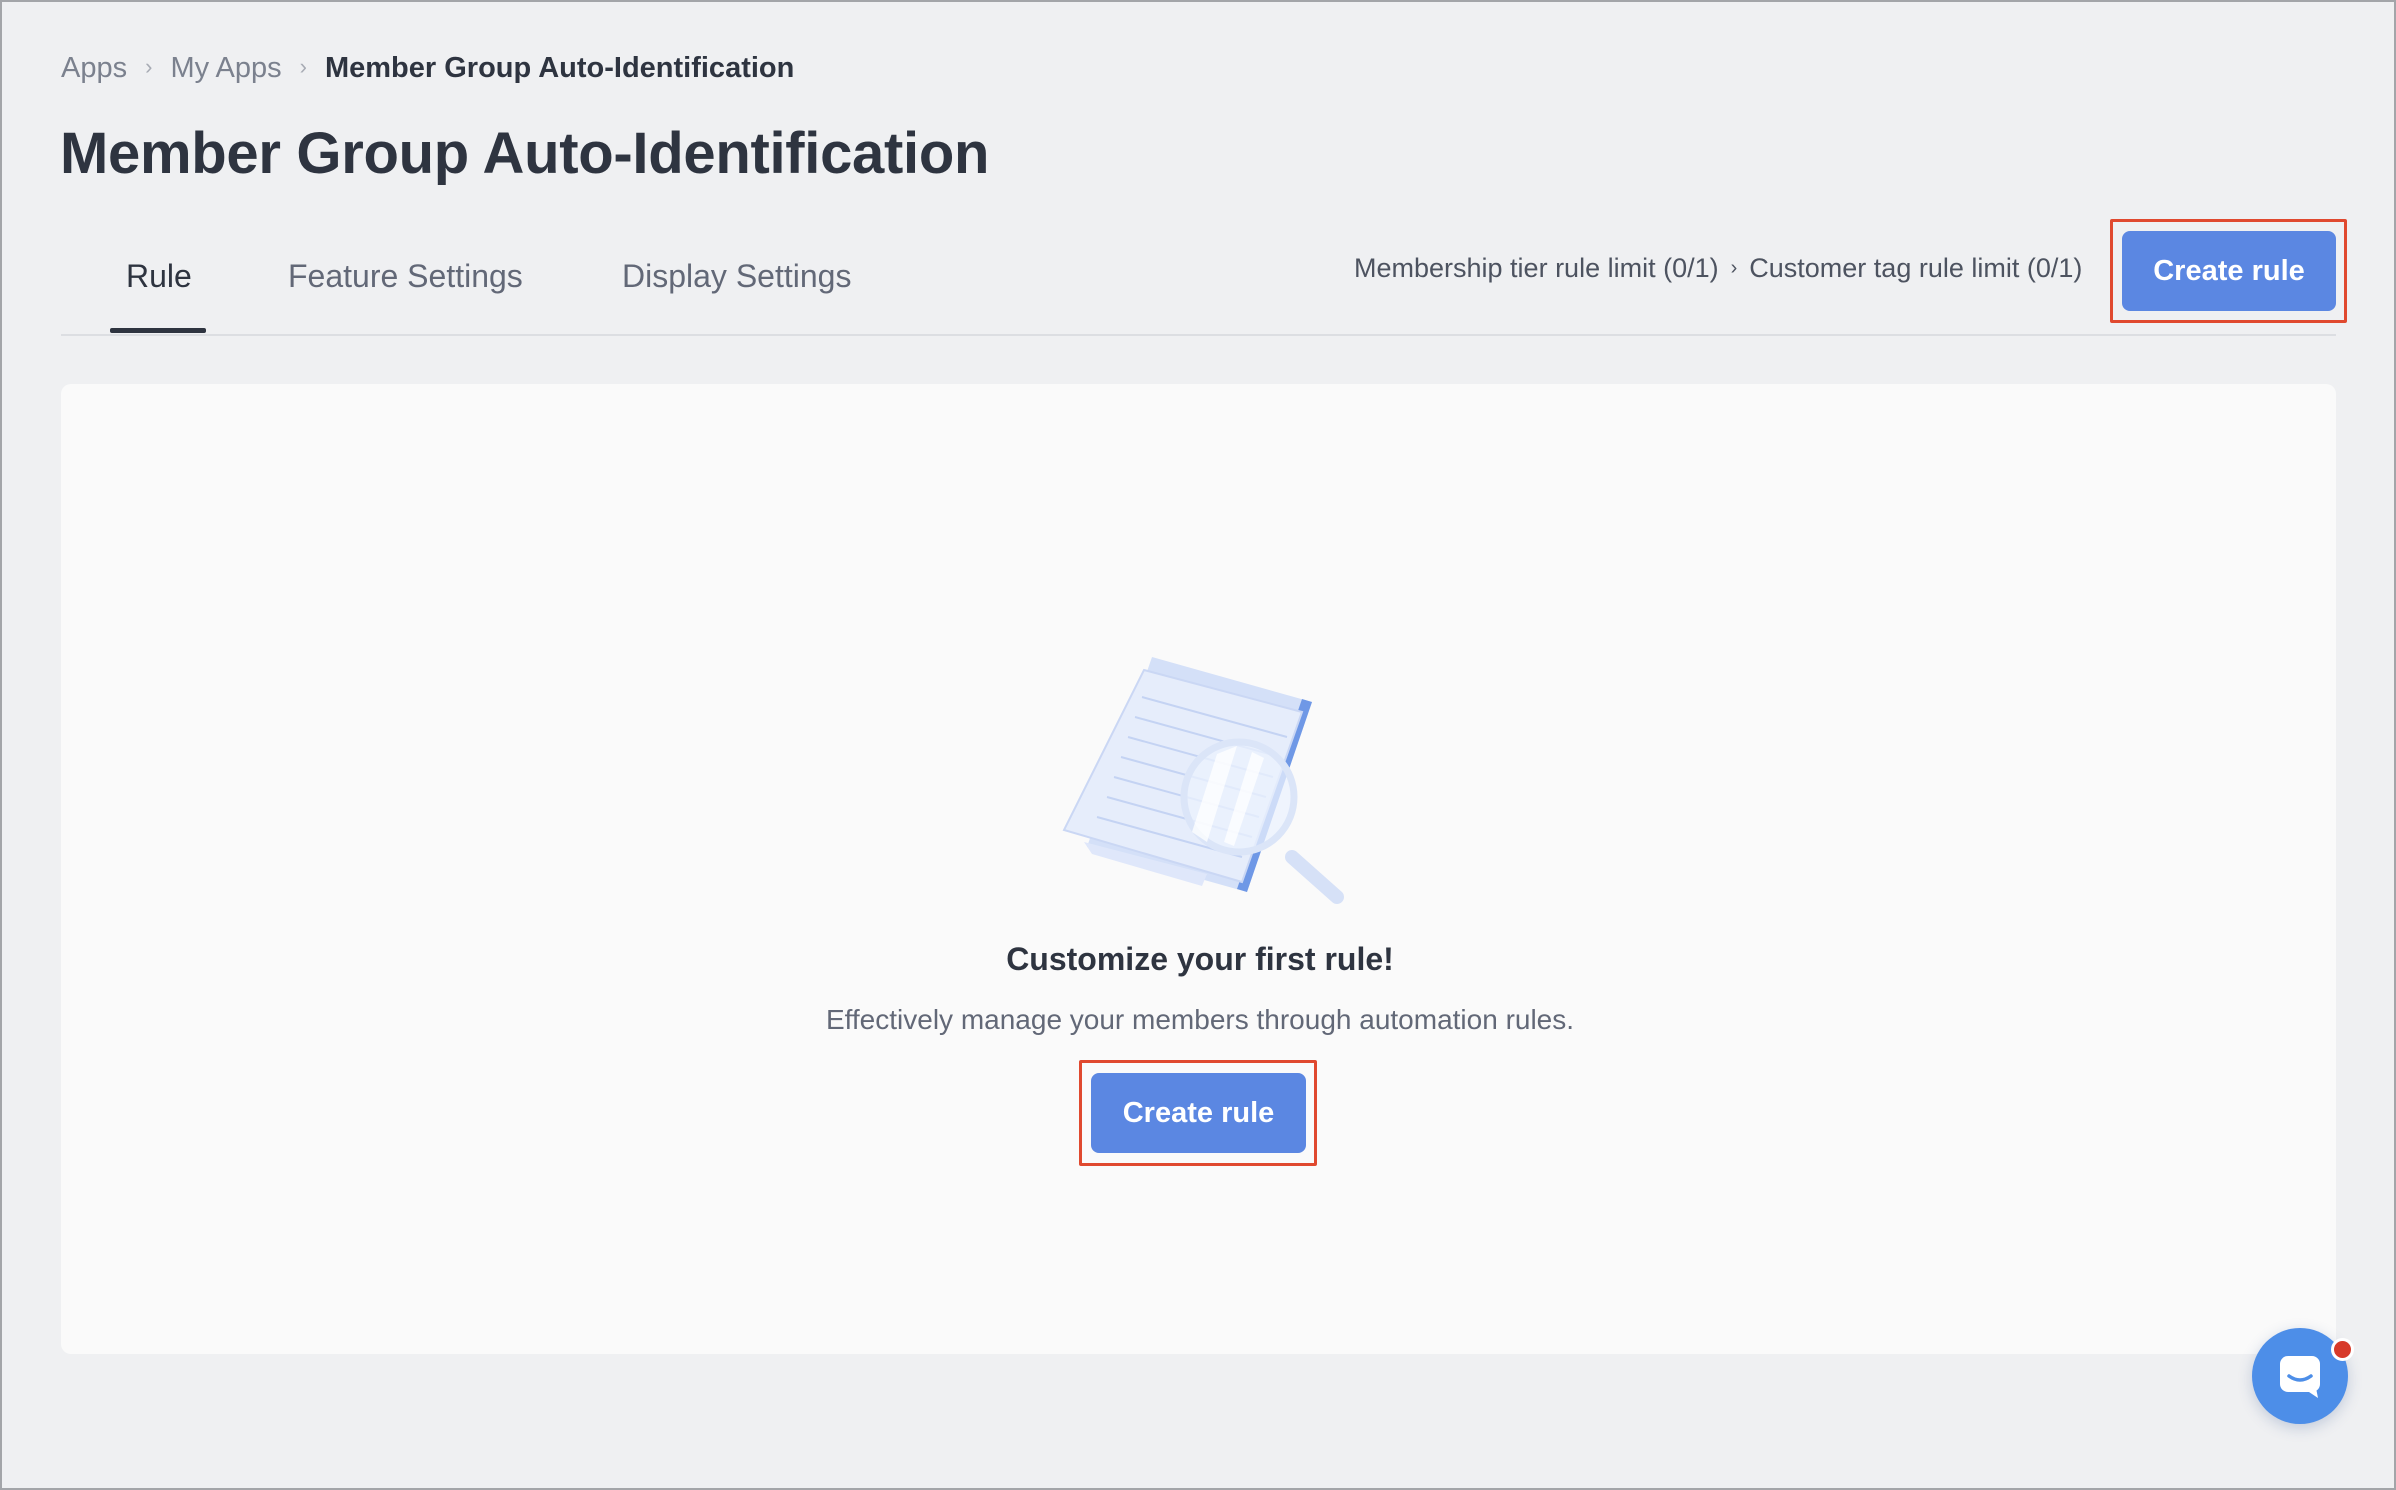 This screenshot has height=1490, width=2396. Describe the element at coordinates (159, 276) in the screenshot. I see `tab-rule: Rule` at that location.